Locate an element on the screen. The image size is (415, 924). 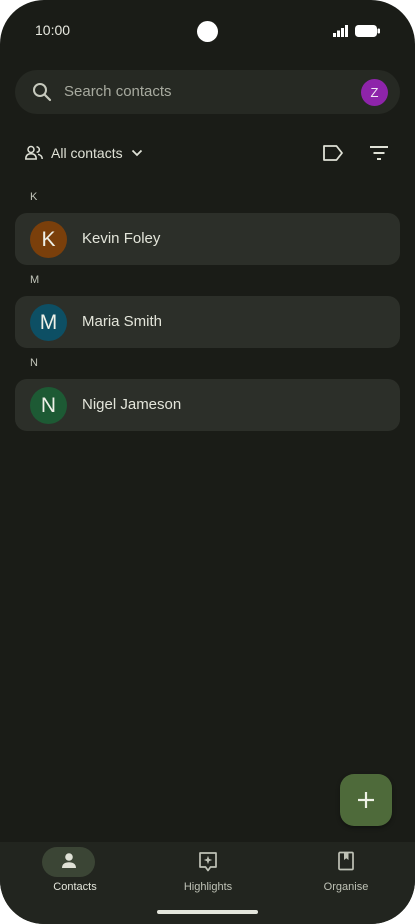
people-icon is located at coordinates (34, 152).